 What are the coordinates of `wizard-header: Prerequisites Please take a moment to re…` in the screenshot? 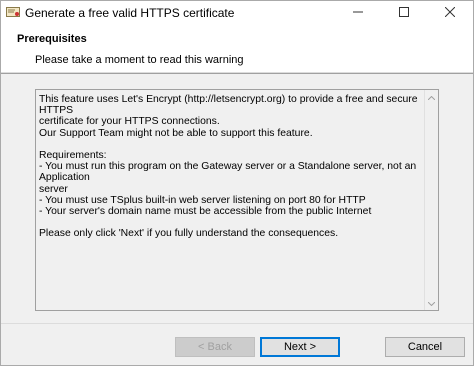 It's located at (237, 49).